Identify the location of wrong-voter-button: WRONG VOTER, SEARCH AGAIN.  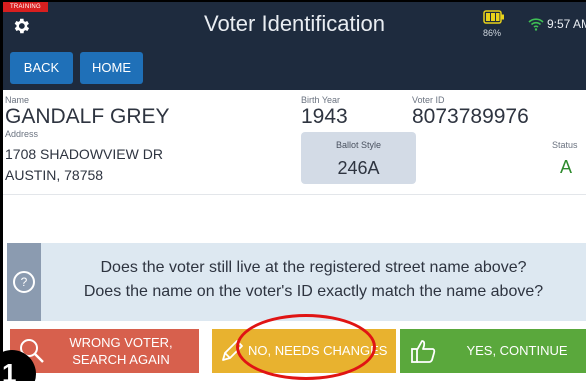
(104, 351).